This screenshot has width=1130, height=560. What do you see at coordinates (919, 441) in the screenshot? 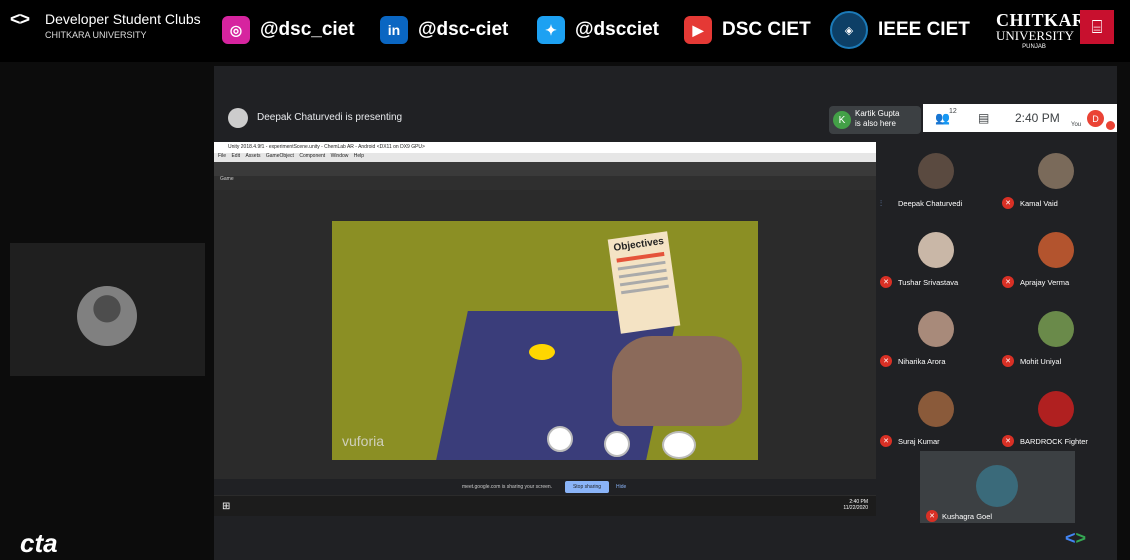
I see `participant-name: Suraj Kumar` at bounding box center [919, 441].